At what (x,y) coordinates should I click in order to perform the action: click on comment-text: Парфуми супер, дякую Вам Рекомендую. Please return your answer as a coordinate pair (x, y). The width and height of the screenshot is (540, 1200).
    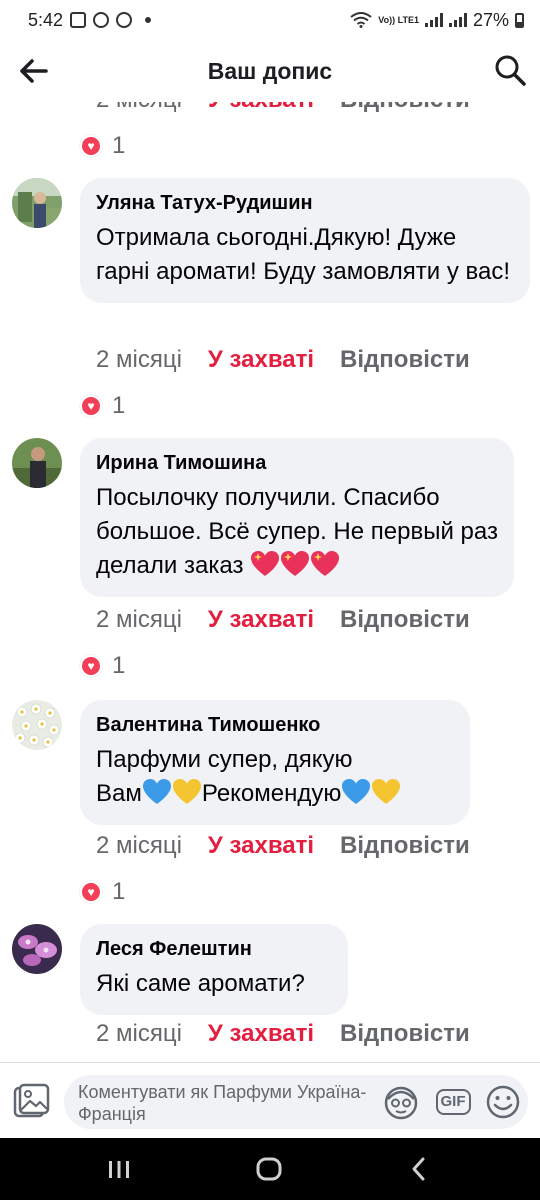
    Looking at the image, I should click on (275, 777).